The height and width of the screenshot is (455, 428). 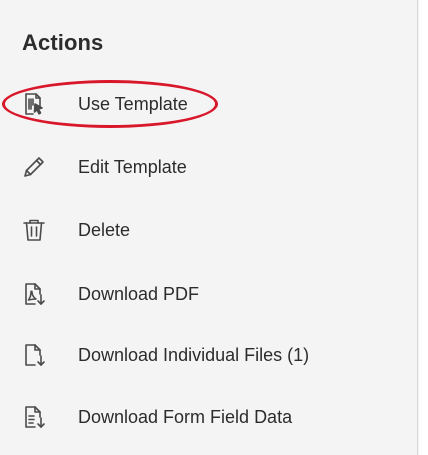 I want to click on use-template-action: Use Template, so click(x=200, y=104).